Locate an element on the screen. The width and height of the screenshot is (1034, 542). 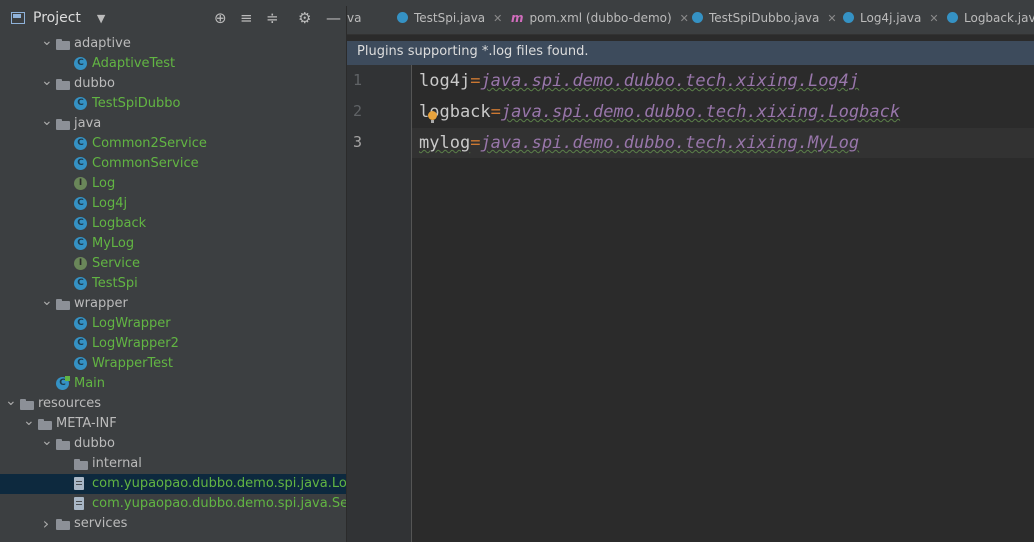
project-title: Project is located at coordinates (57, 18).